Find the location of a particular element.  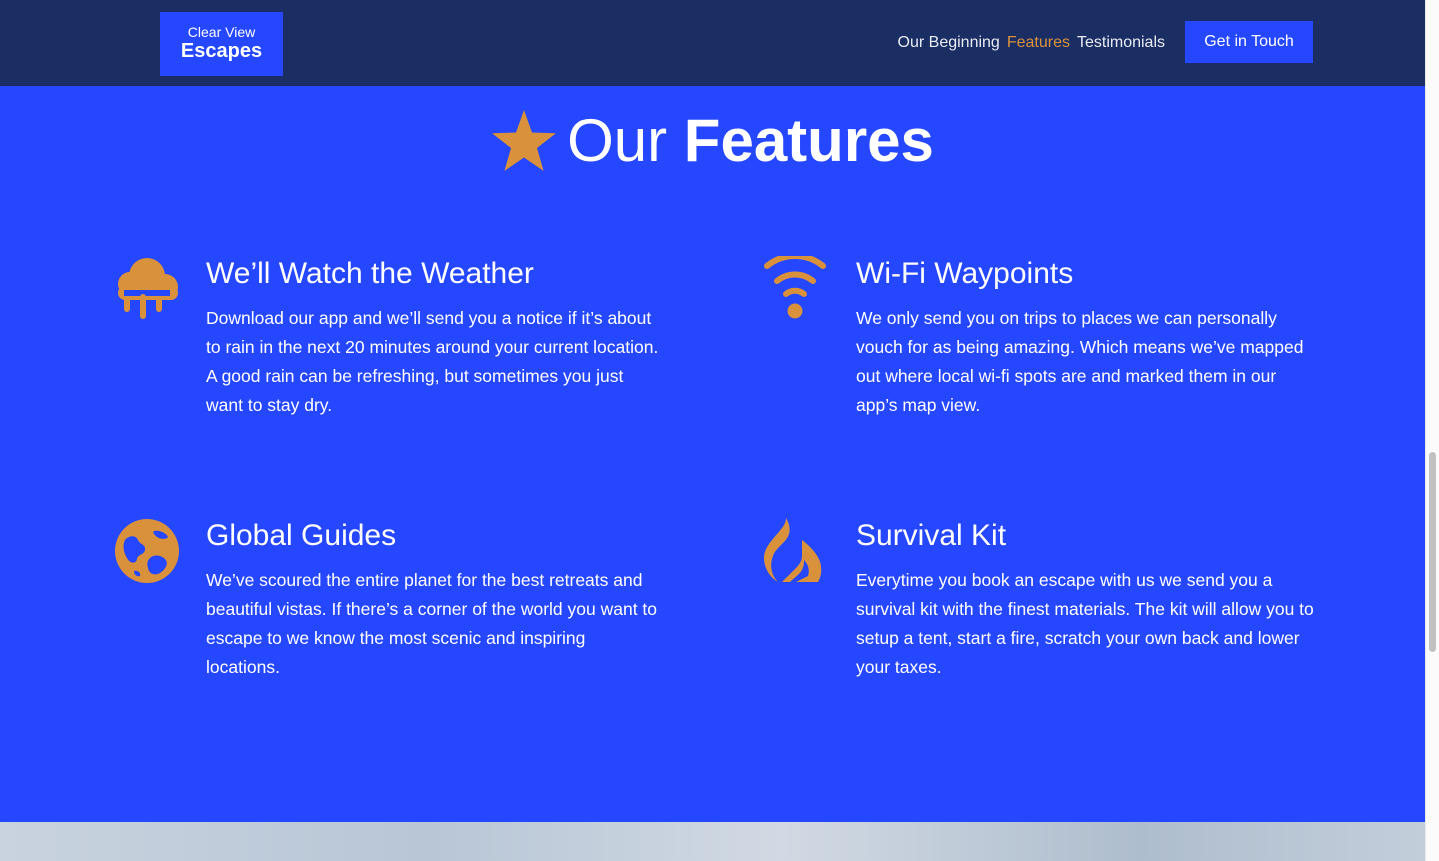

section-title: Our Features is located at coordinates (712, 141).